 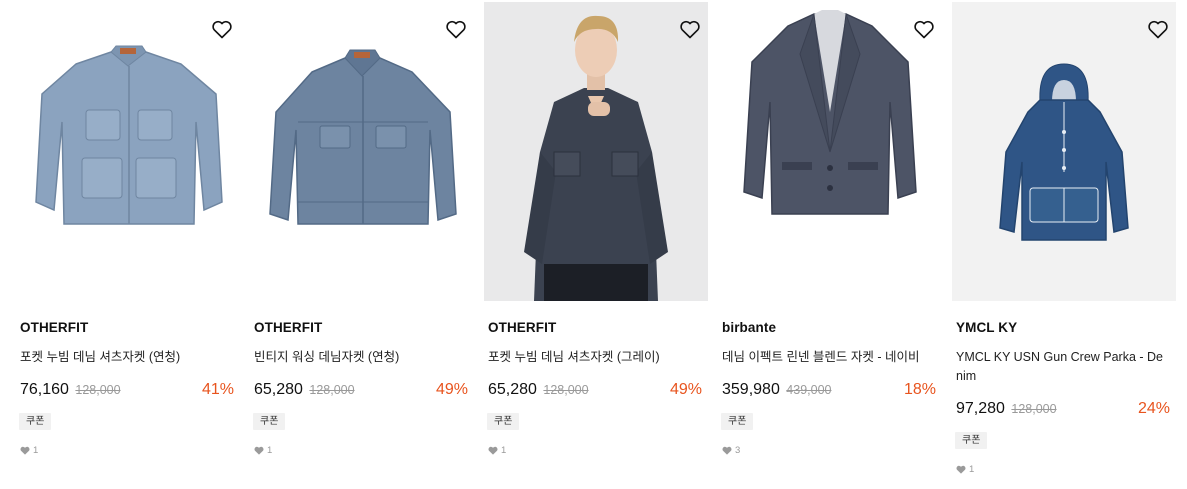 I want to click on like-count-value: 3, so click(x=738, y=450).